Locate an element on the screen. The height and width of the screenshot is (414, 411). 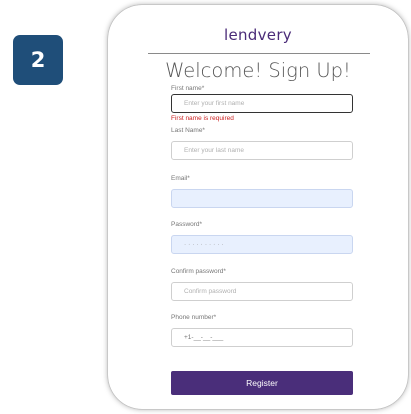
password-label: Password* is located at coordinates (187, 224).